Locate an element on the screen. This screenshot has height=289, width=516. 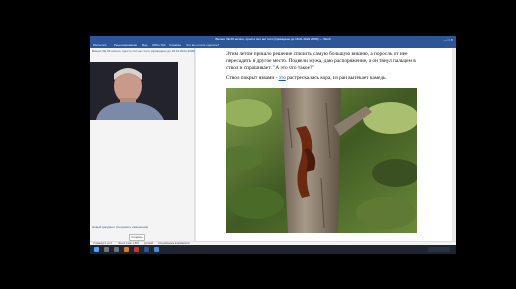
presenter-video is located at coordinates (134, 91).